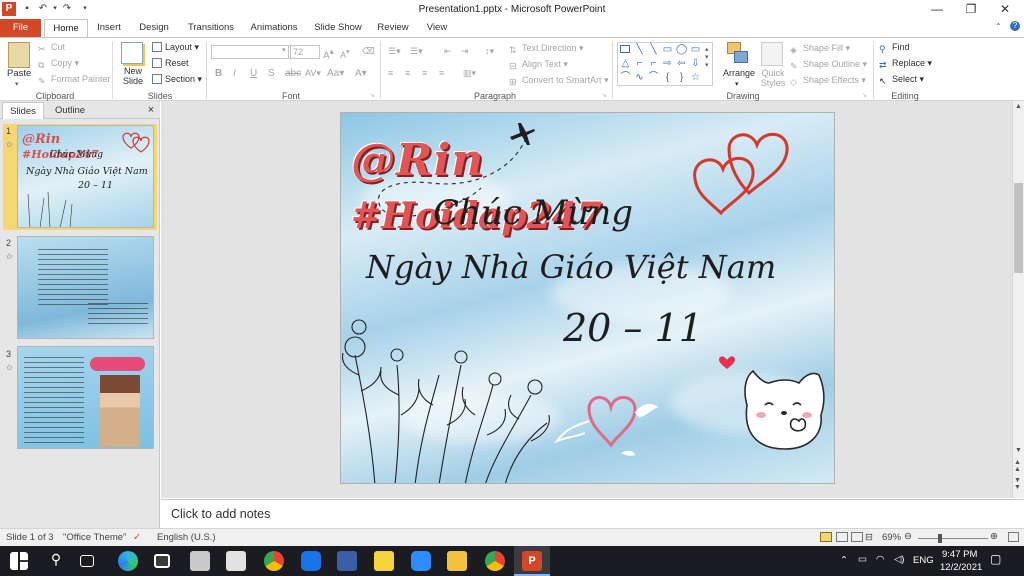  What do you see at coordinates (625, 49) in the screenshot?
I see `textbox-shape-icon` at bounding box center [625, 49].